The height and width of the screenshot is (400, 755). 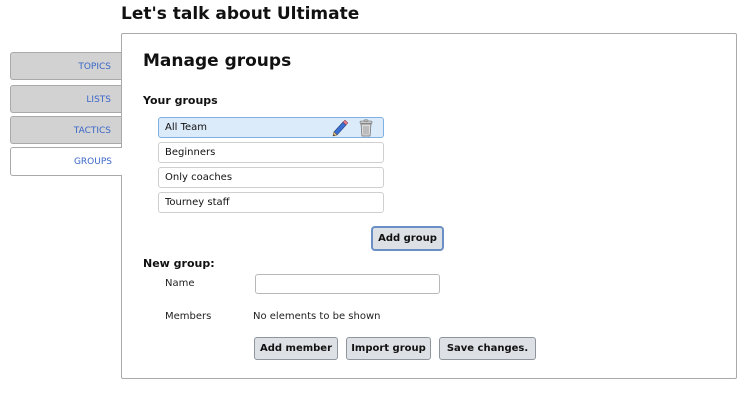 What do you see at coordinates (271, 177) in the screenshot?
I see `group-row-only-coaches: Only coaches` at bounding box center [271, 177].